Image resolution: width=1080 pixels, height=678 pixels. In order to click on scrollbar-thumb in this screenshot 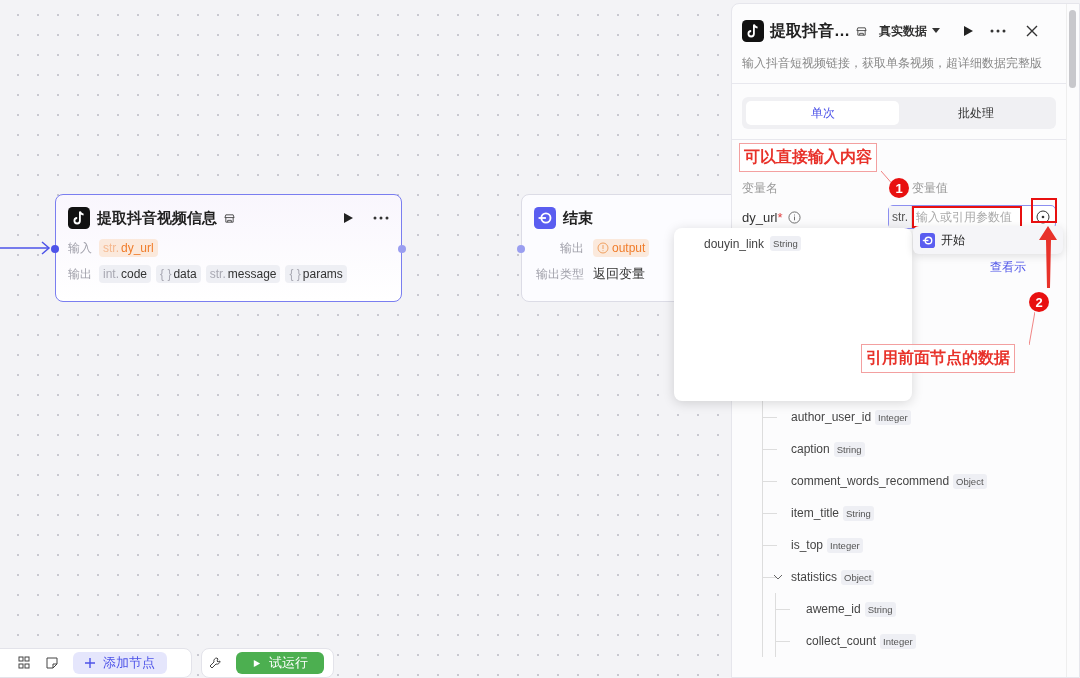, I will do `click(1072, 49)`.